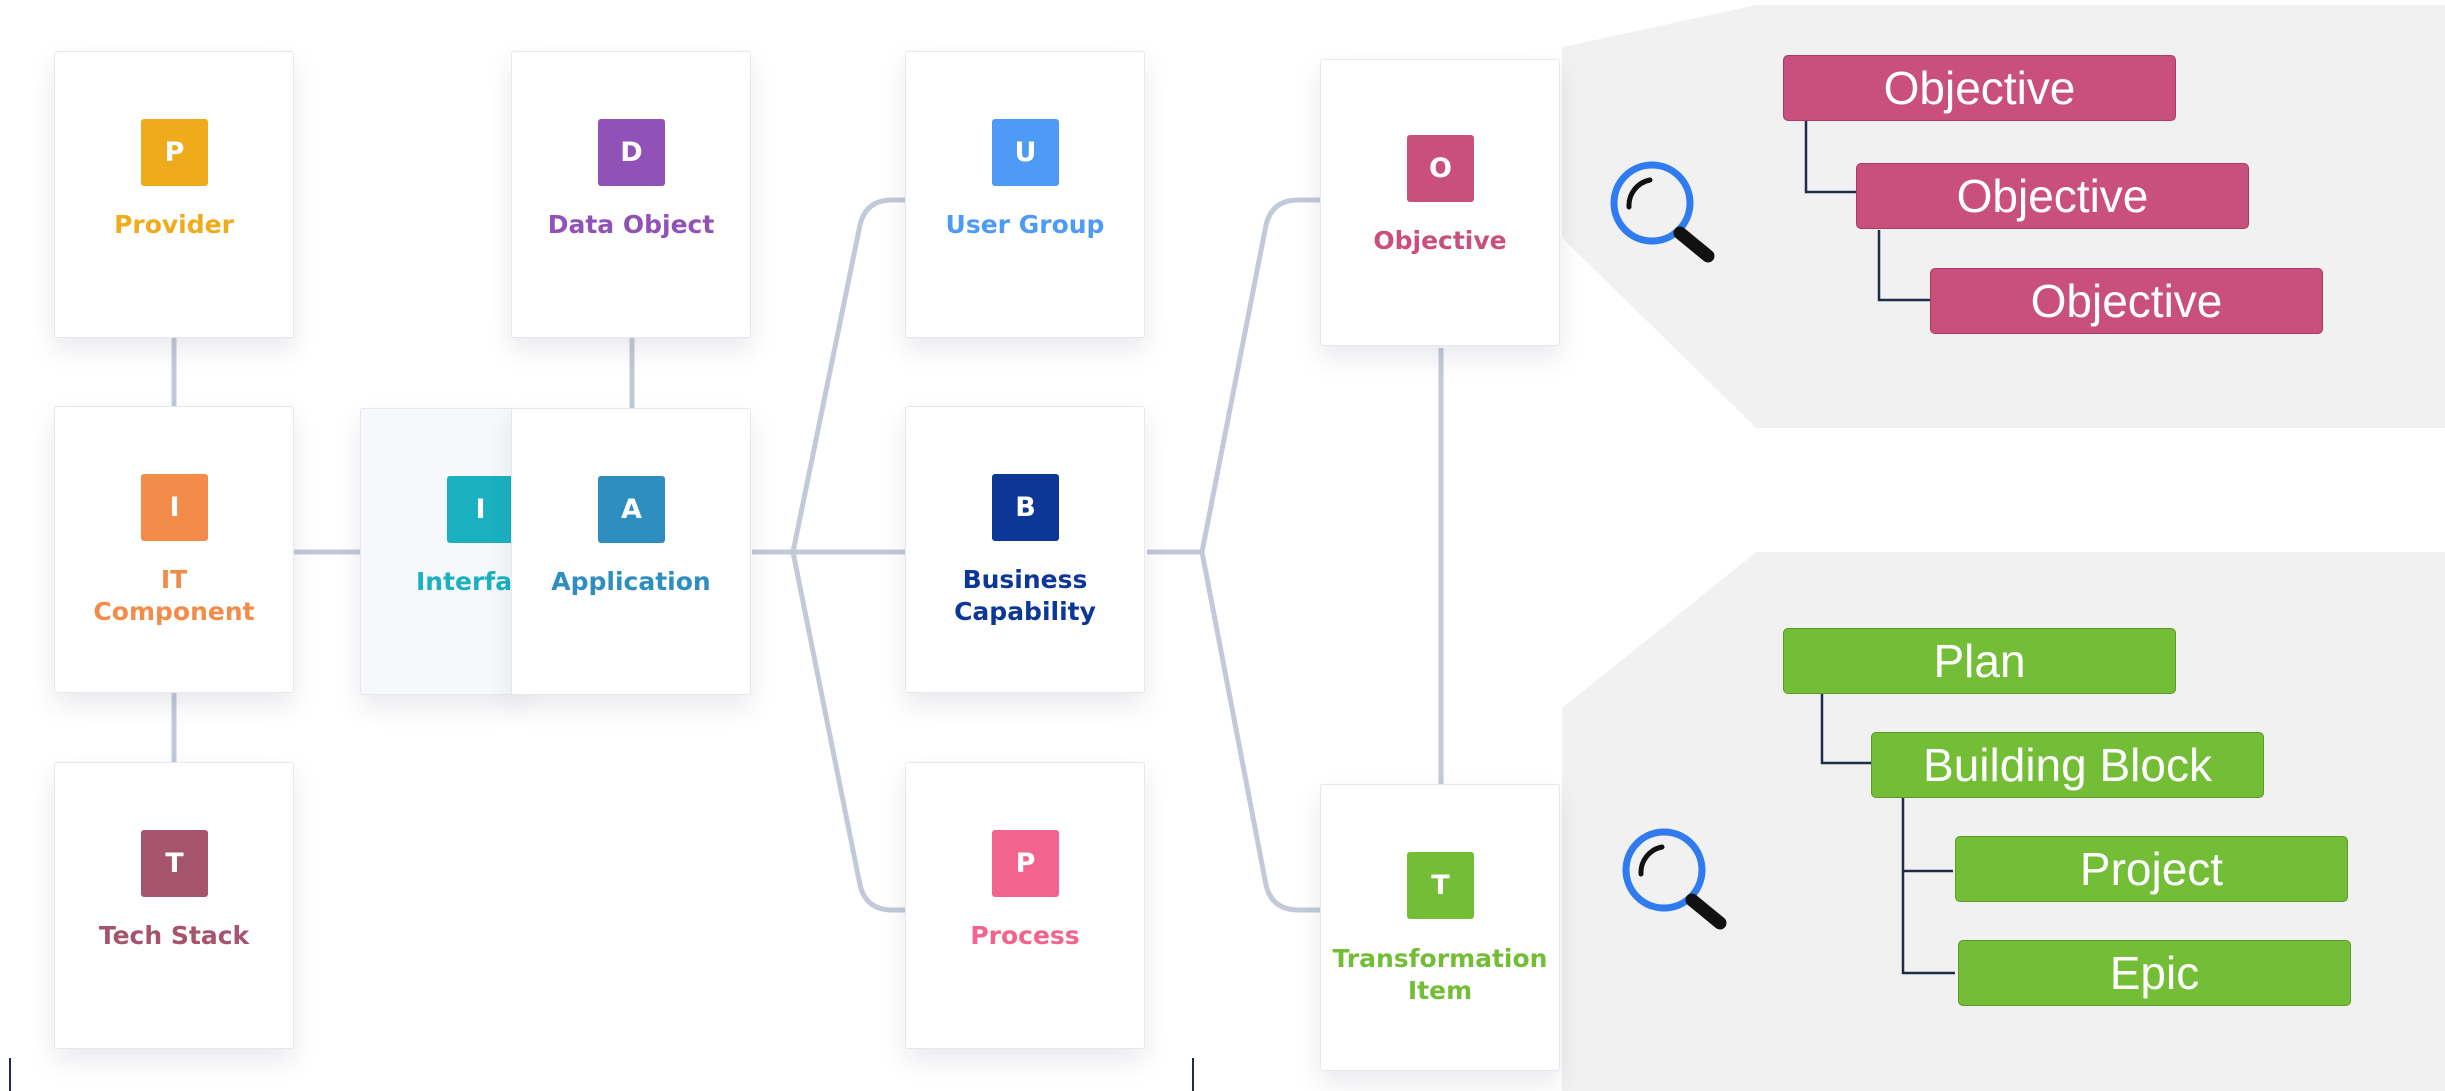  Describe the element at coordinates (631, 551) in the screenshot. I see `application-card: A Application` at that location.